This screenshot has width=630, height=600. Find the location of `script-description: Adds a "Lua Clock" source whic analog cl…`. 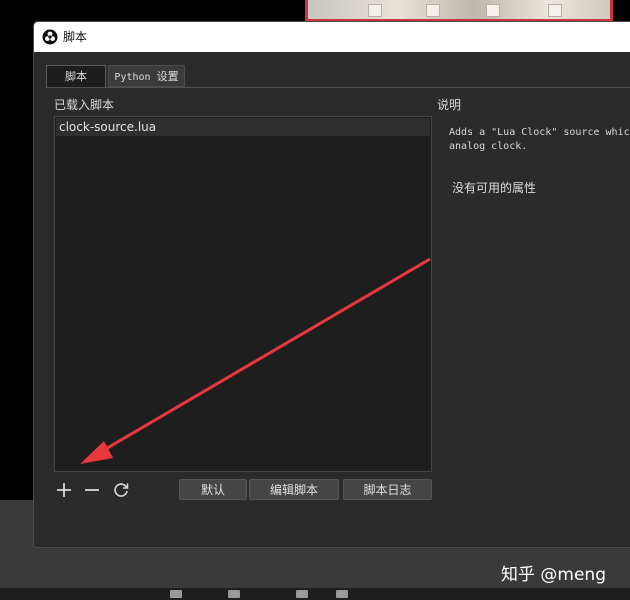

script-description: Adds a "Lua Clock" source whic analog cl… is located at coordinates (539, 139).